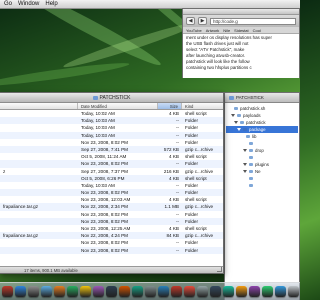  I want to click on outline-row: patchstick.sh, so click(262, 108).